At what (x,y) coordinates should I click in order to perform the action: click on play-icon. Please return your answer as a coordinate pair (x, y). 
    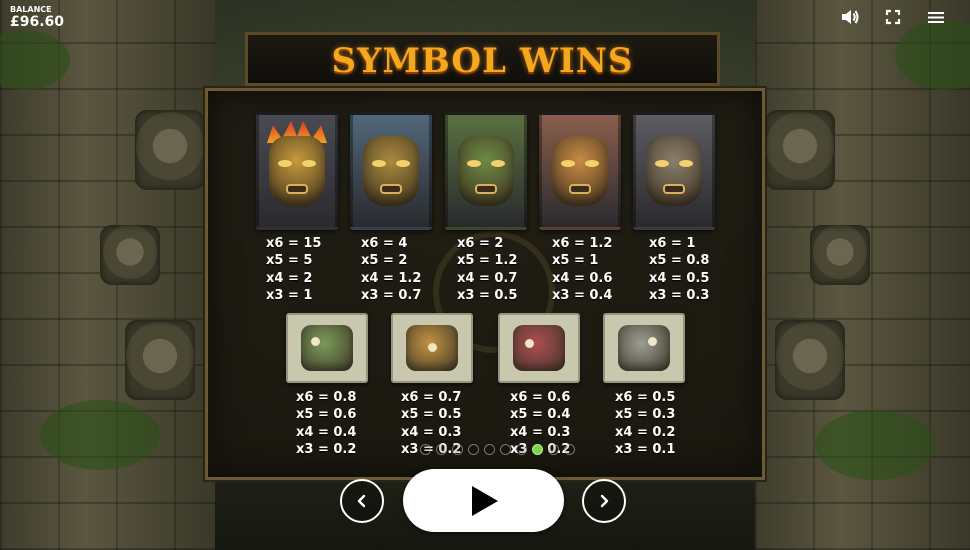
    Looking at the image, I should click on (484, 500).